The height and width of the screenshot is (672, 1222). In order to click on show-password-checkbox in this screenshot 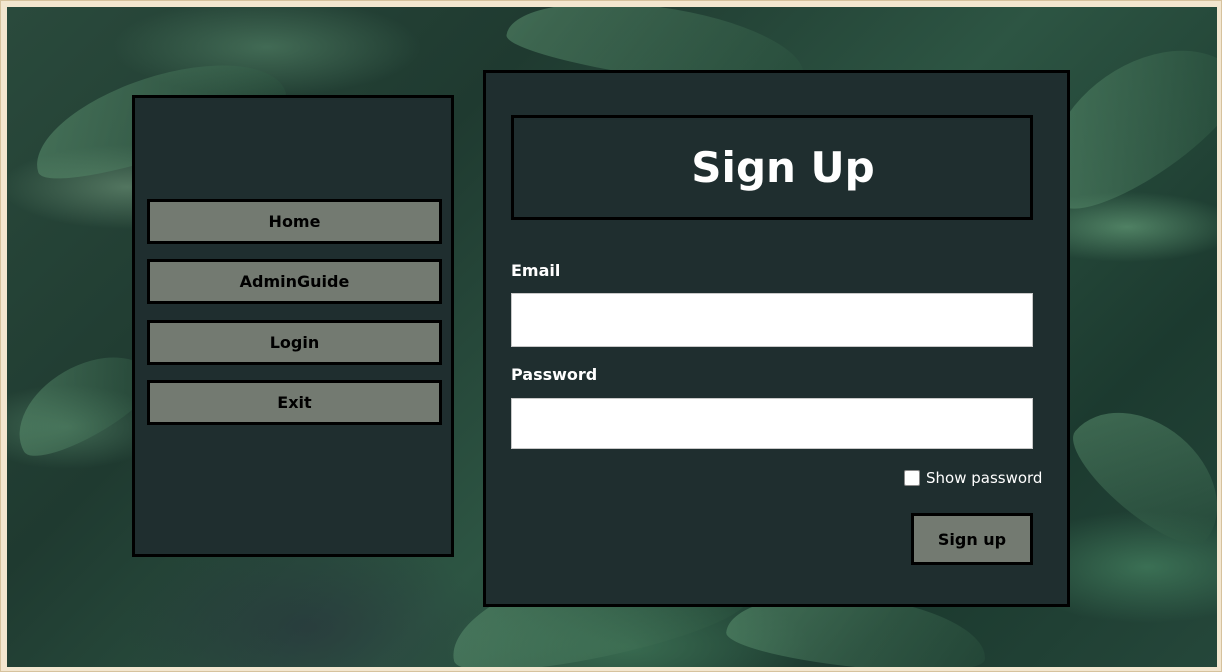, I will do `click(912, 478)`.